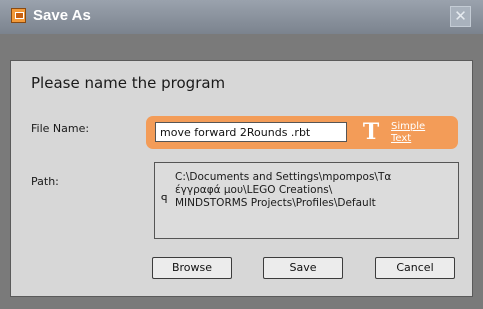 Image resolution: width=483 pixels, height=309 pixels. I want to click on close-button: ✕, so click(460, 16).